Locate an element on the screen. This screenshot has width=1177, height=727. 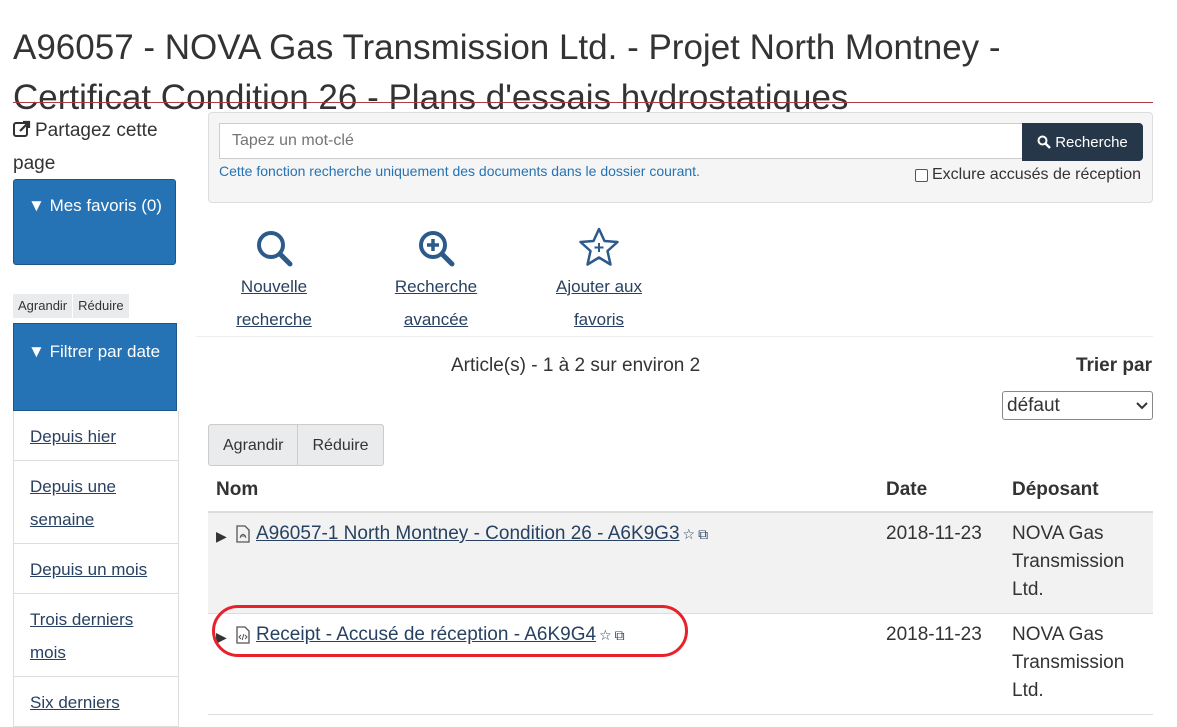
sidebar-collapse-button: Réduire is located at coordinates (101, 306).